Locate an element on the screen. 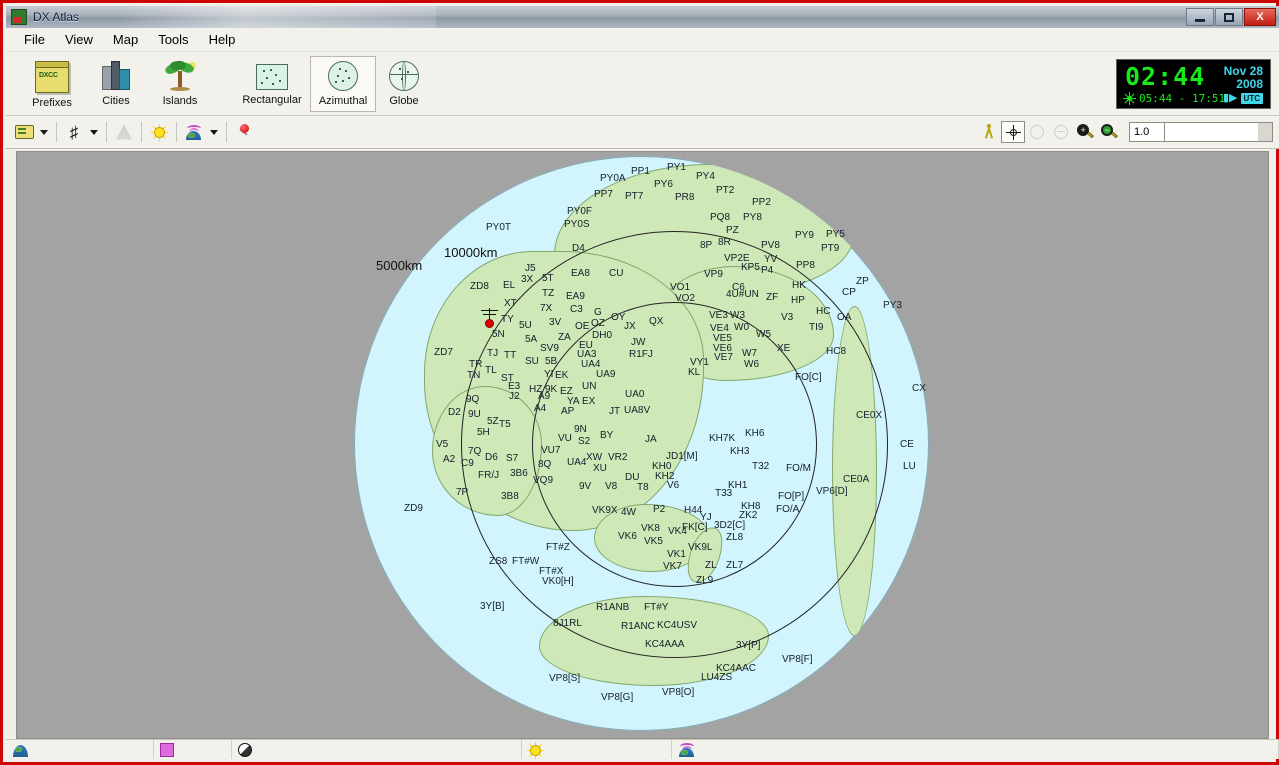 The height and width of the screenshot is (765, 1279). map-prefix-label: 5N is located at coordinates (498, 335).